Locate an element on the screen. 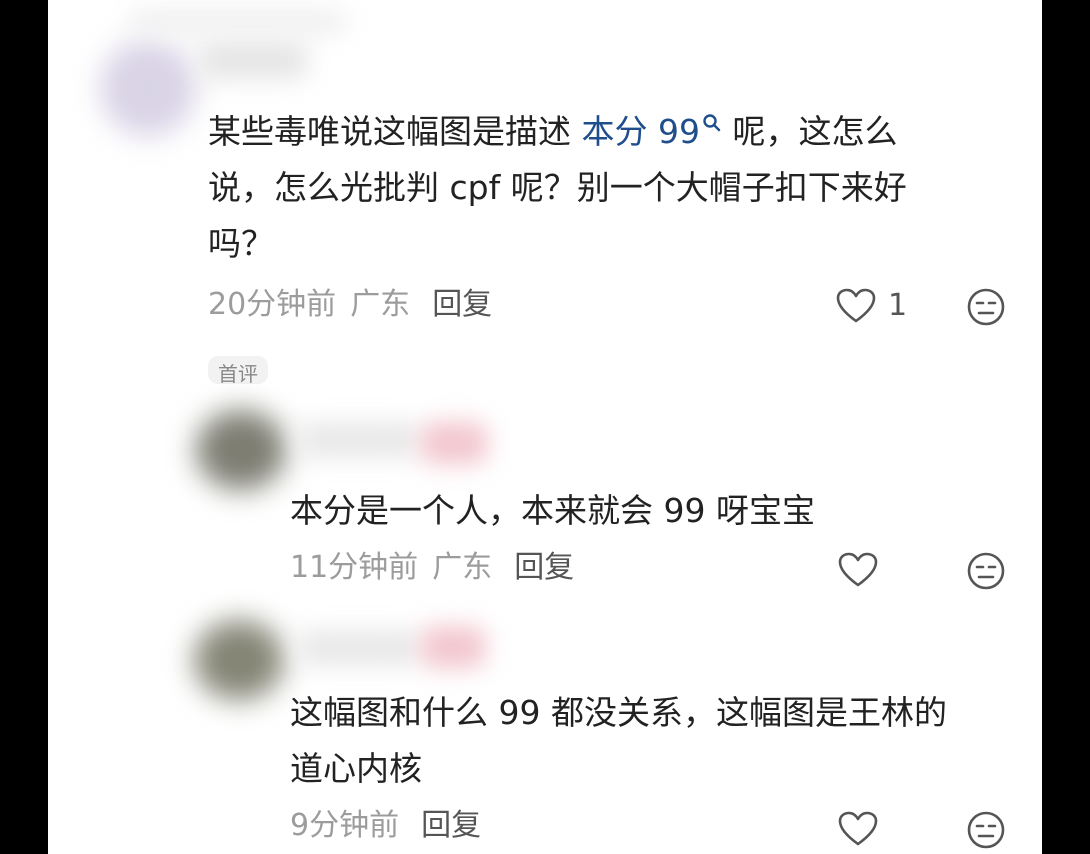  reply-location: 广东 is located at coordinates (462, 567).